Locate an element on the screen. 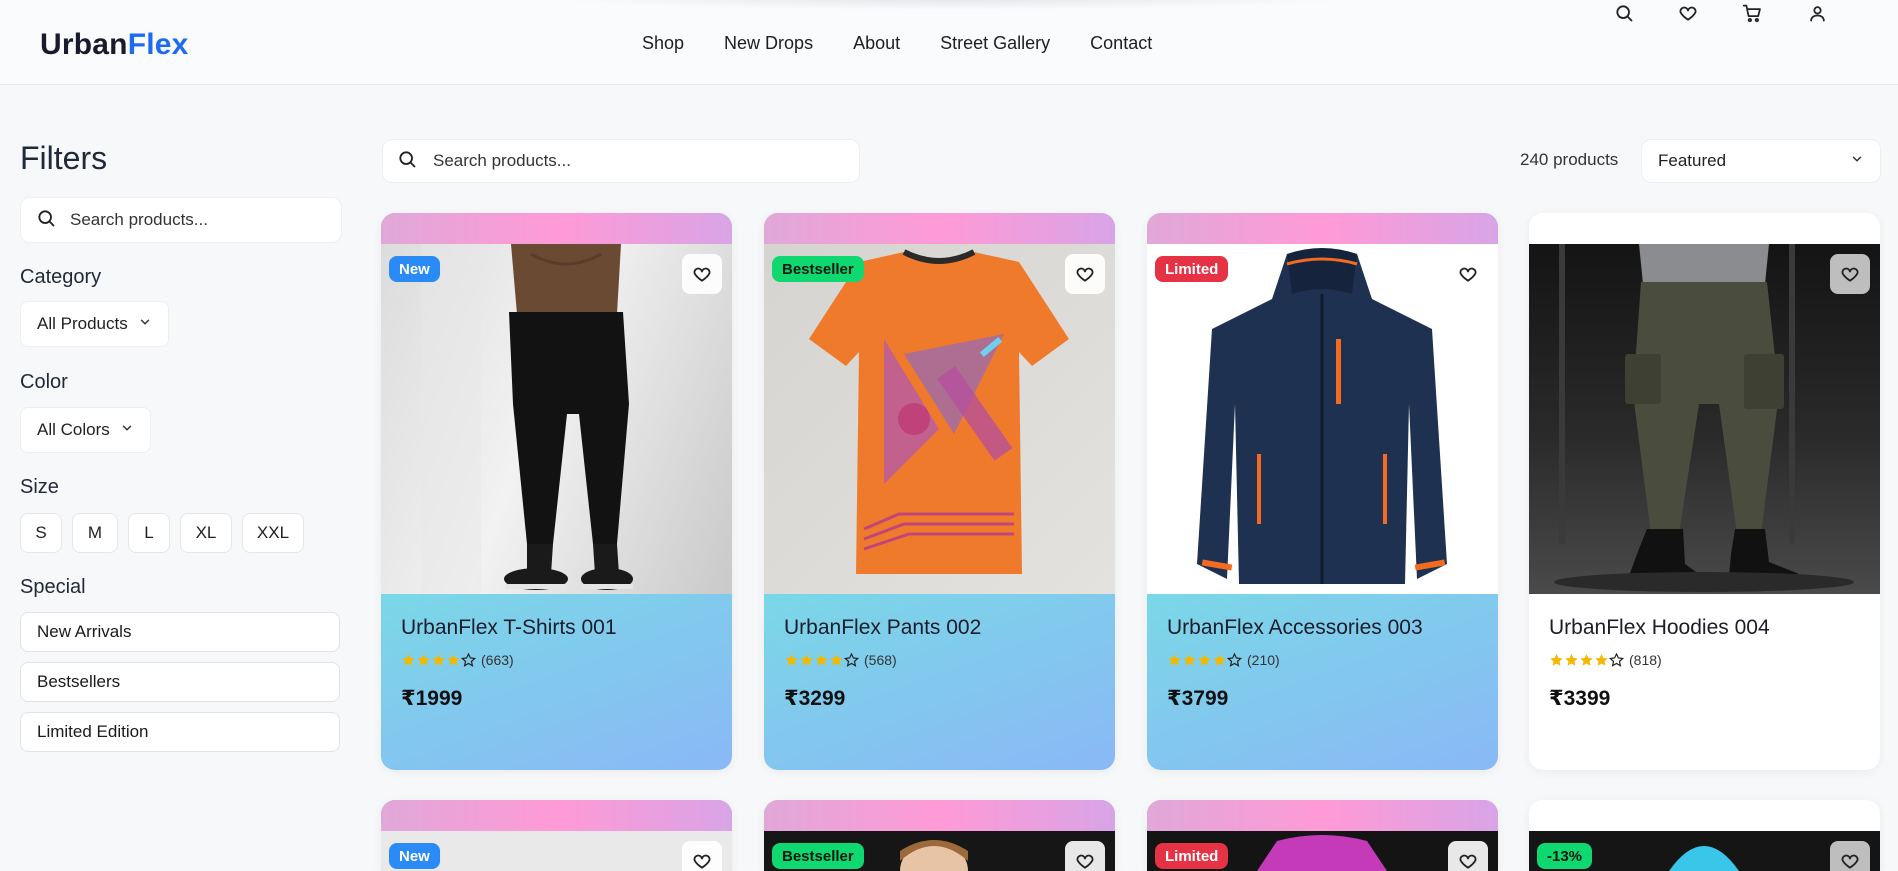  size-label: Size is located at coordinates (39, 487).